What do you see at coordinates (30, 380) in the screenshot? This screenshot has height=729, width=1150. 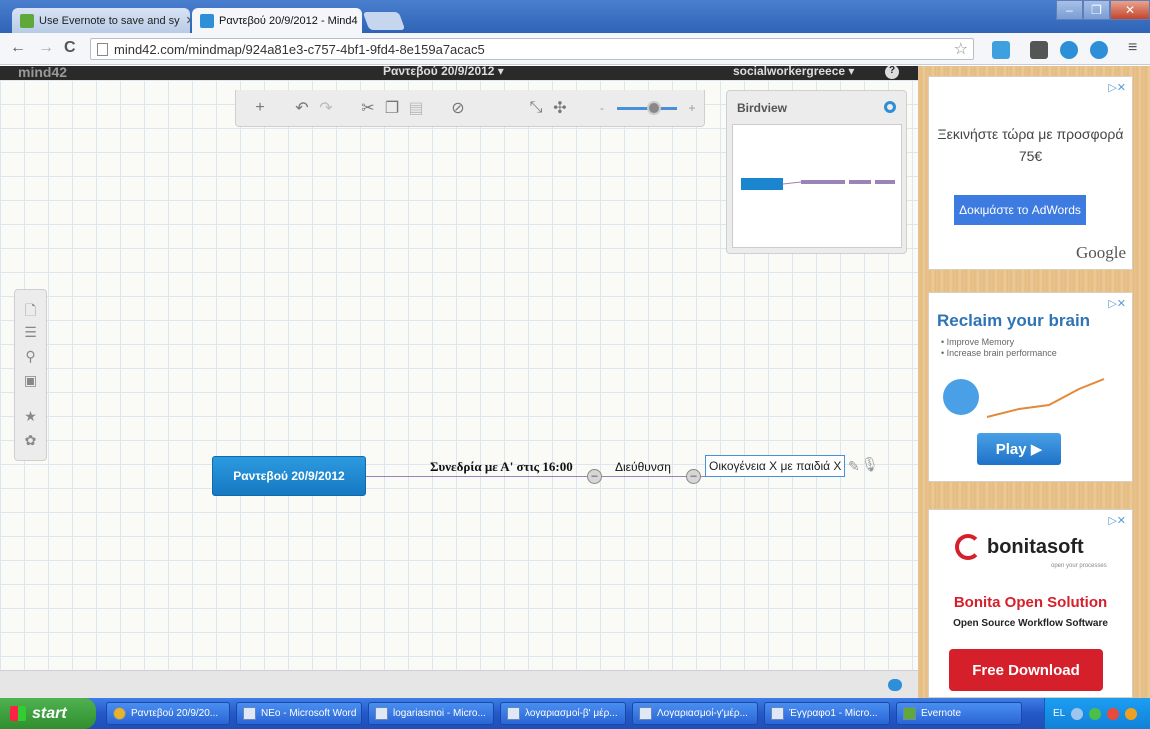 I see `image-icon: ▣` at bounding box center [30, 380].